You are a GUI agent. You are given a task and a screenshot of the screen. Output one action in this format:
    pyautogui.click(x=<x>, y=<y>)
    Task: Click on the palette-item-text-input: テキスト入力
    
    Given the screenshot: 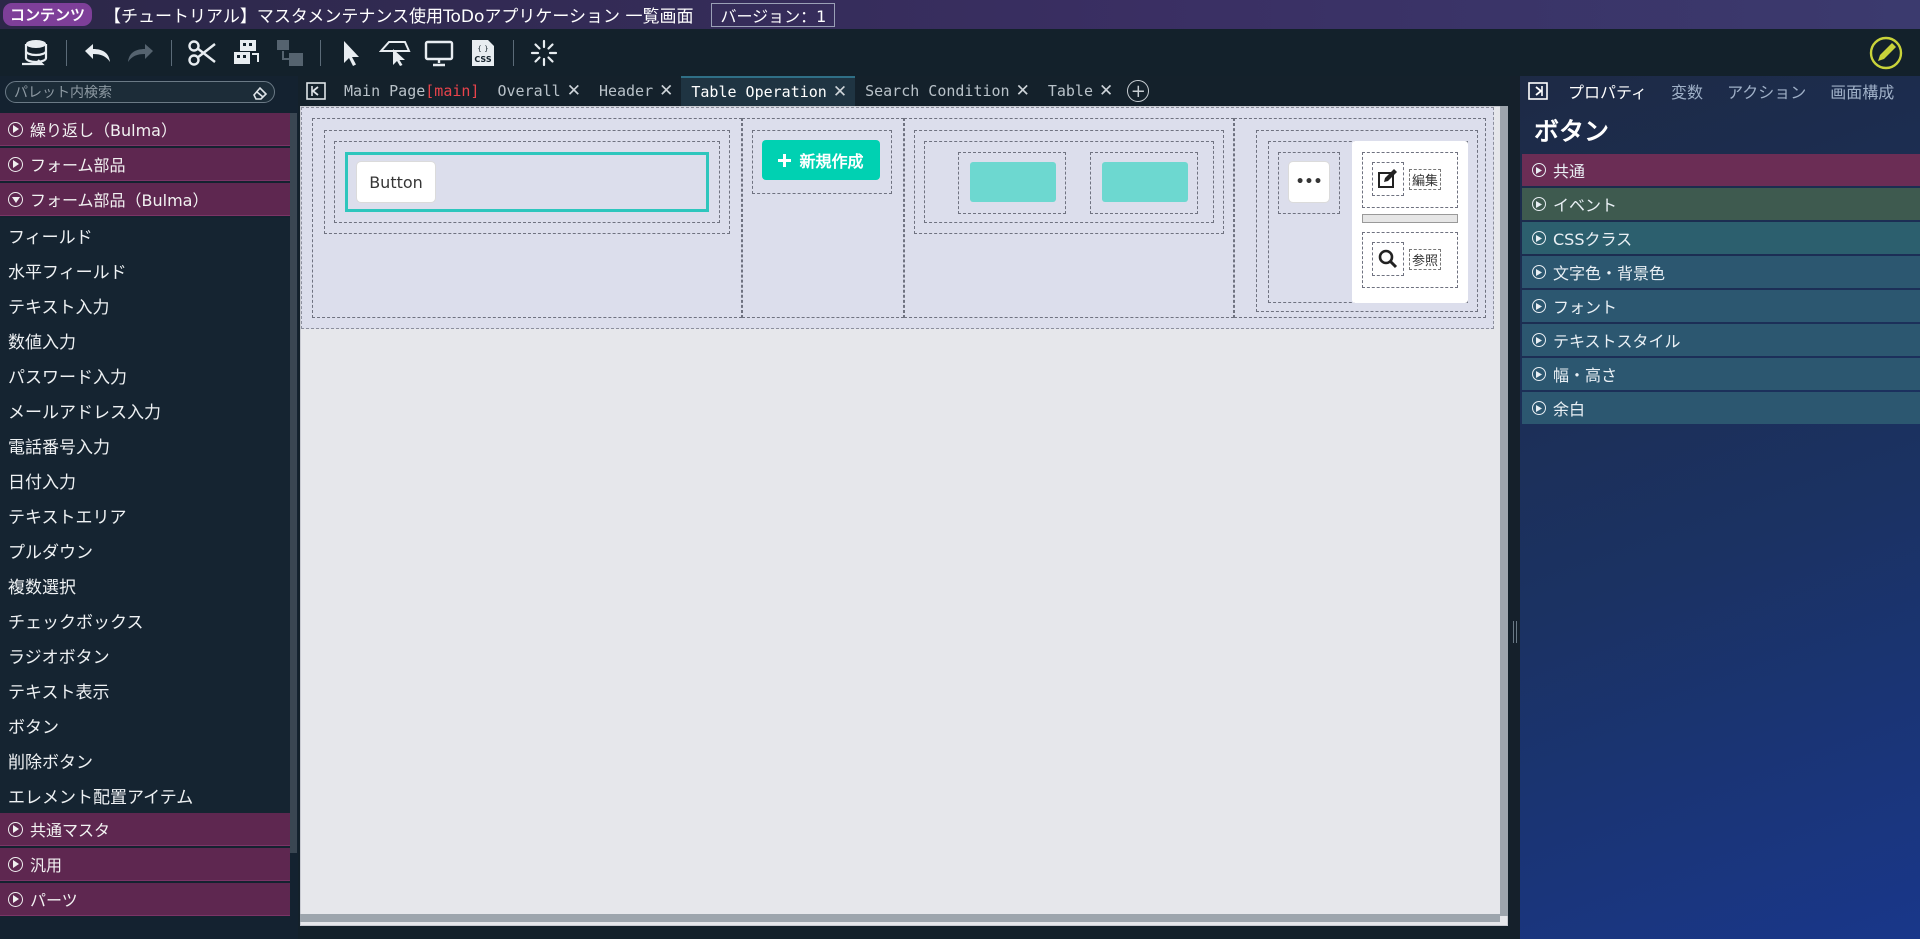 What is the action you would take?
    pyautogui.click(x=145, y=305)
    